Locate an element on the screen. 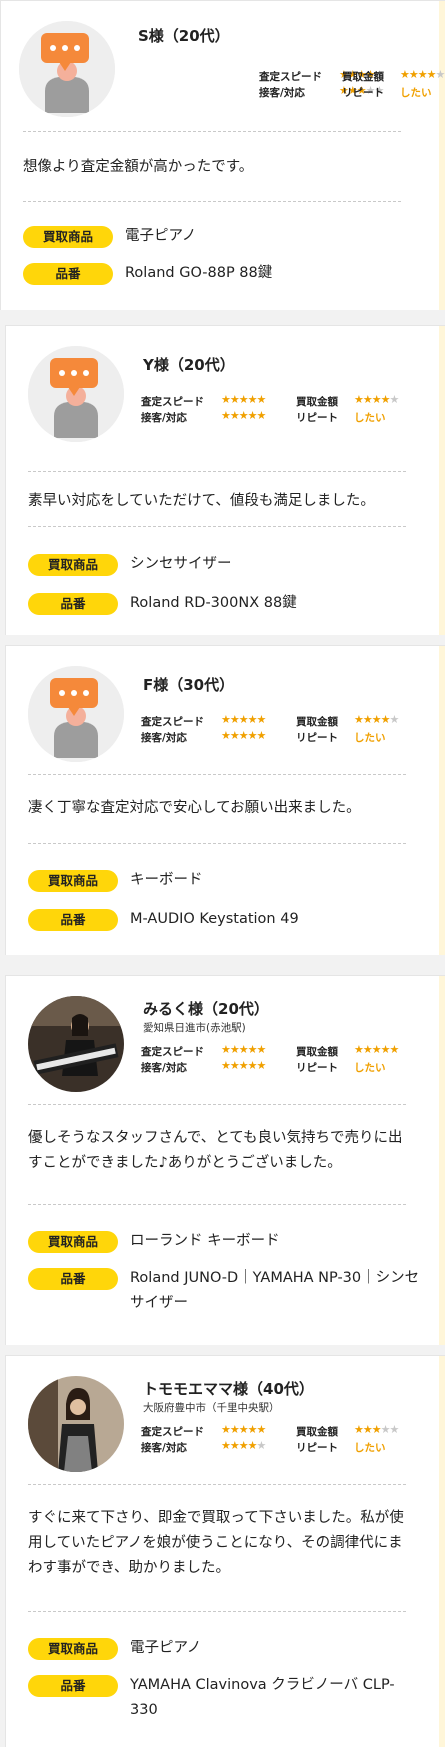  speech-bubble-avatar-icon is located at coordinates (76, 714).